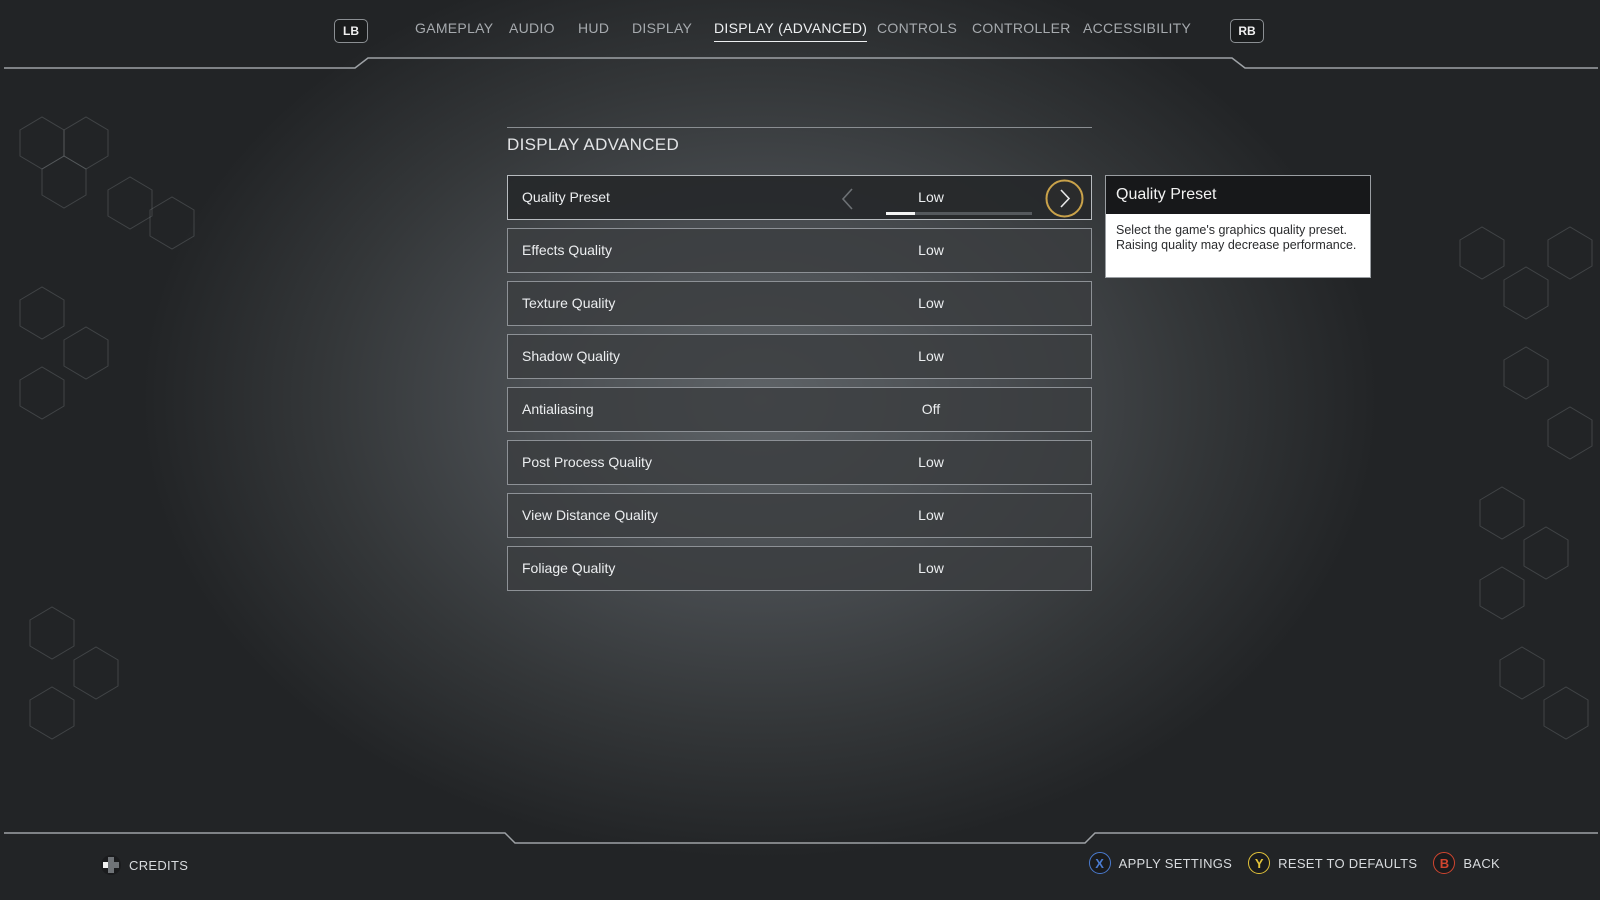 The image size is (1600, 900). I want to click on setting-row-post-process-quality: Post Process Quality Low, so click(799, 462).